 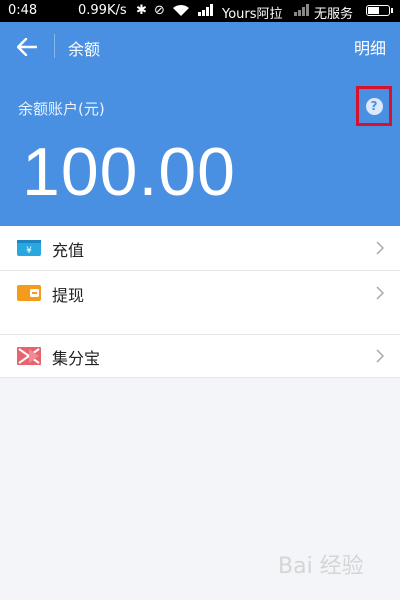 What do you see at coordinates (76, 358) in the screenshot?
I see `menu-item-label: 集分宝` at bounding box center [76, 358].